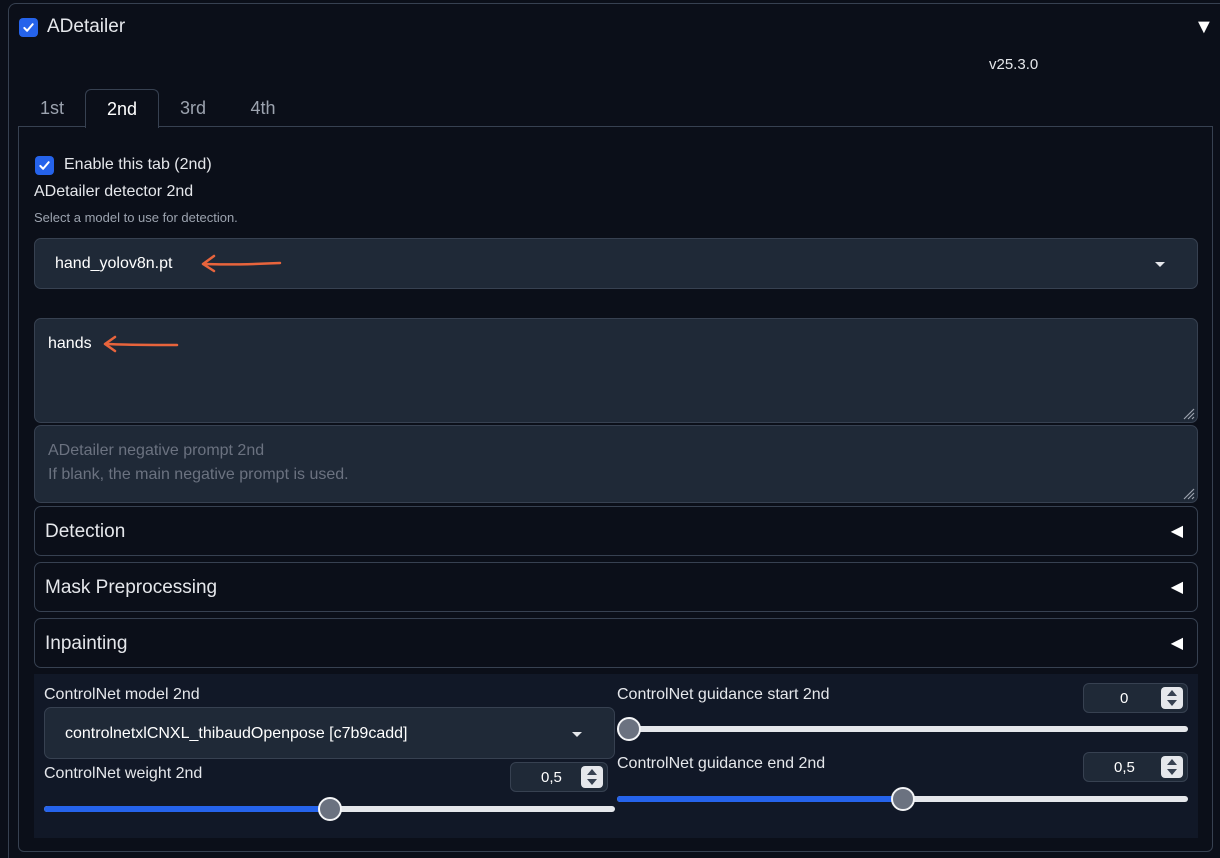  I want to click on accordion-label: Mask Preprocessing, so click(131, 587).